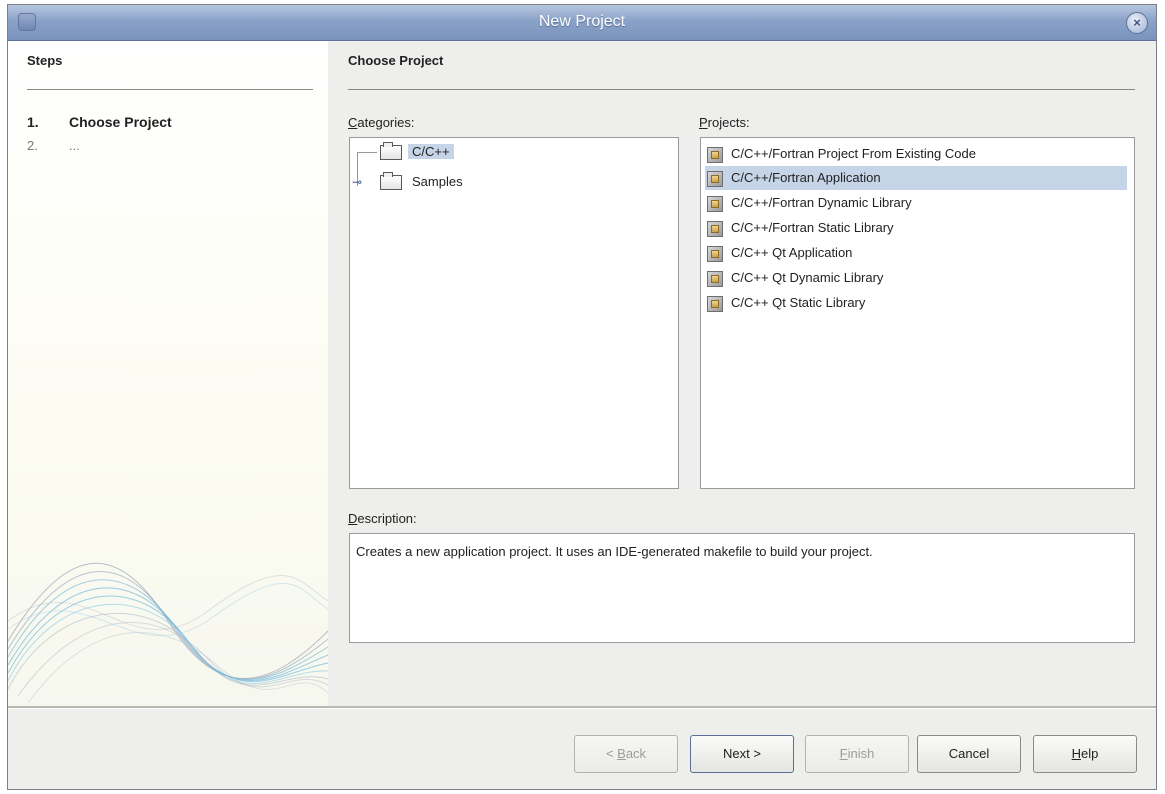  I want to click on description-label: Description:, so click(382, 518).